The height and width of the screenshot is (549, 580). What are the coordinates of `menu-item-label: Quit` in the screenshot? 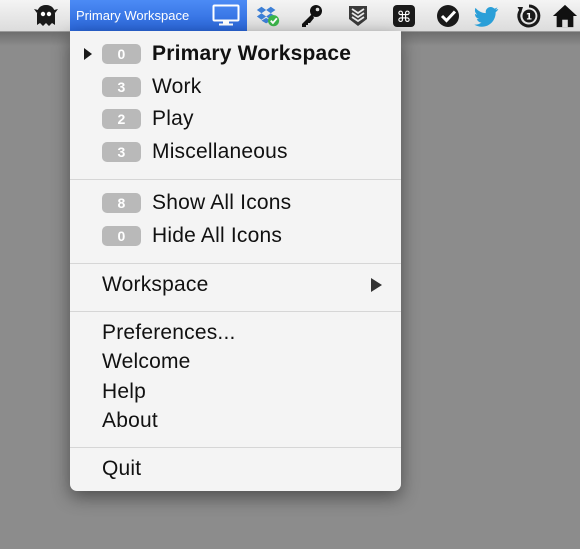 It's located at (122, 468).